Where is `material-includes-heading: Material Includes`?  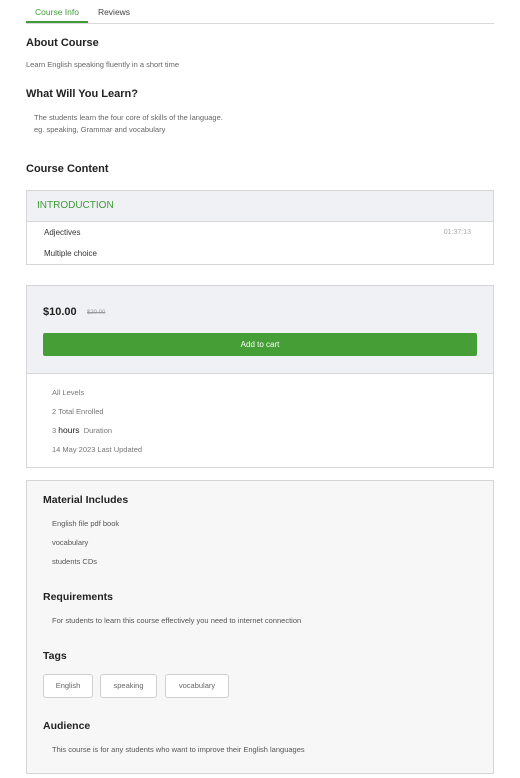 material-includes-heading: Material Includes is located at coordinates (86, 500).